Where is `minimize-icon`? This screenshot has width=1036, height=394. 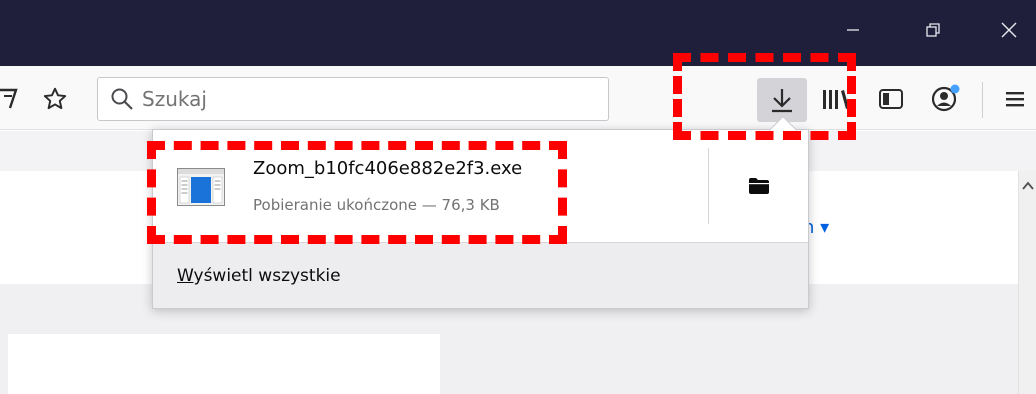
minimize-icon is located at coordinates (853, 30).